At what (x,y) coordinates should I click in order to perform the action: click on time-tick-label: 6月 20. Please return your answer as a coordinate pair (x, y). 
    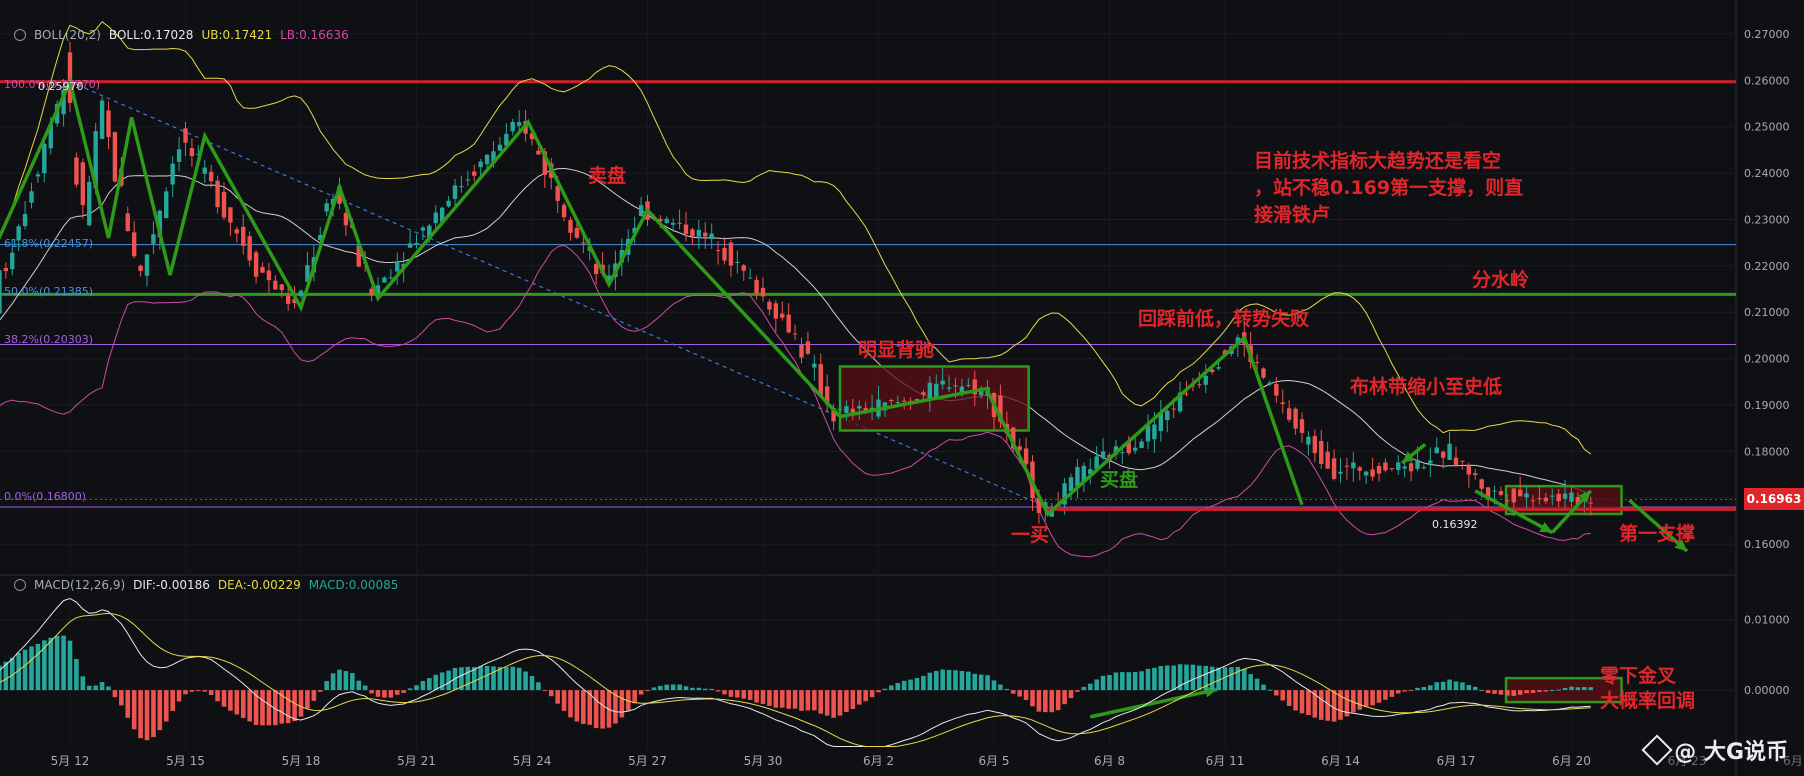
    Looking at the image, I should click on (1571, 761).